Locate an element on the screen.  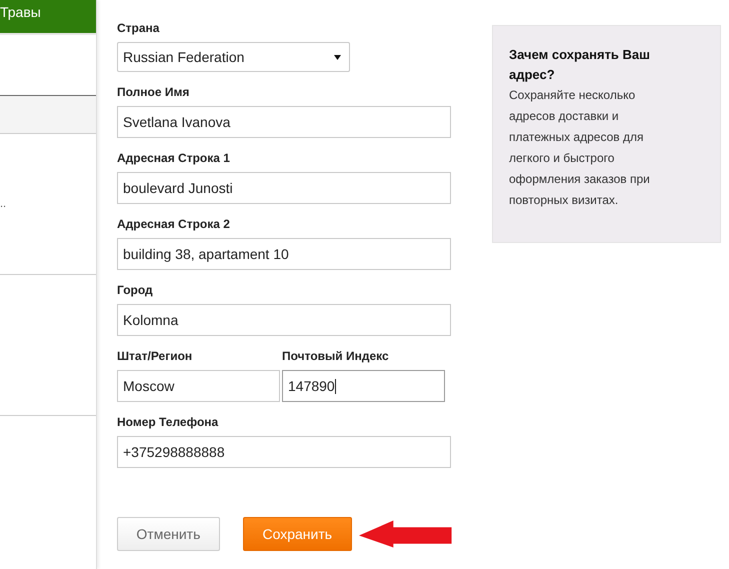
cancel-button: Отменить is located at coordinates (168, 534).